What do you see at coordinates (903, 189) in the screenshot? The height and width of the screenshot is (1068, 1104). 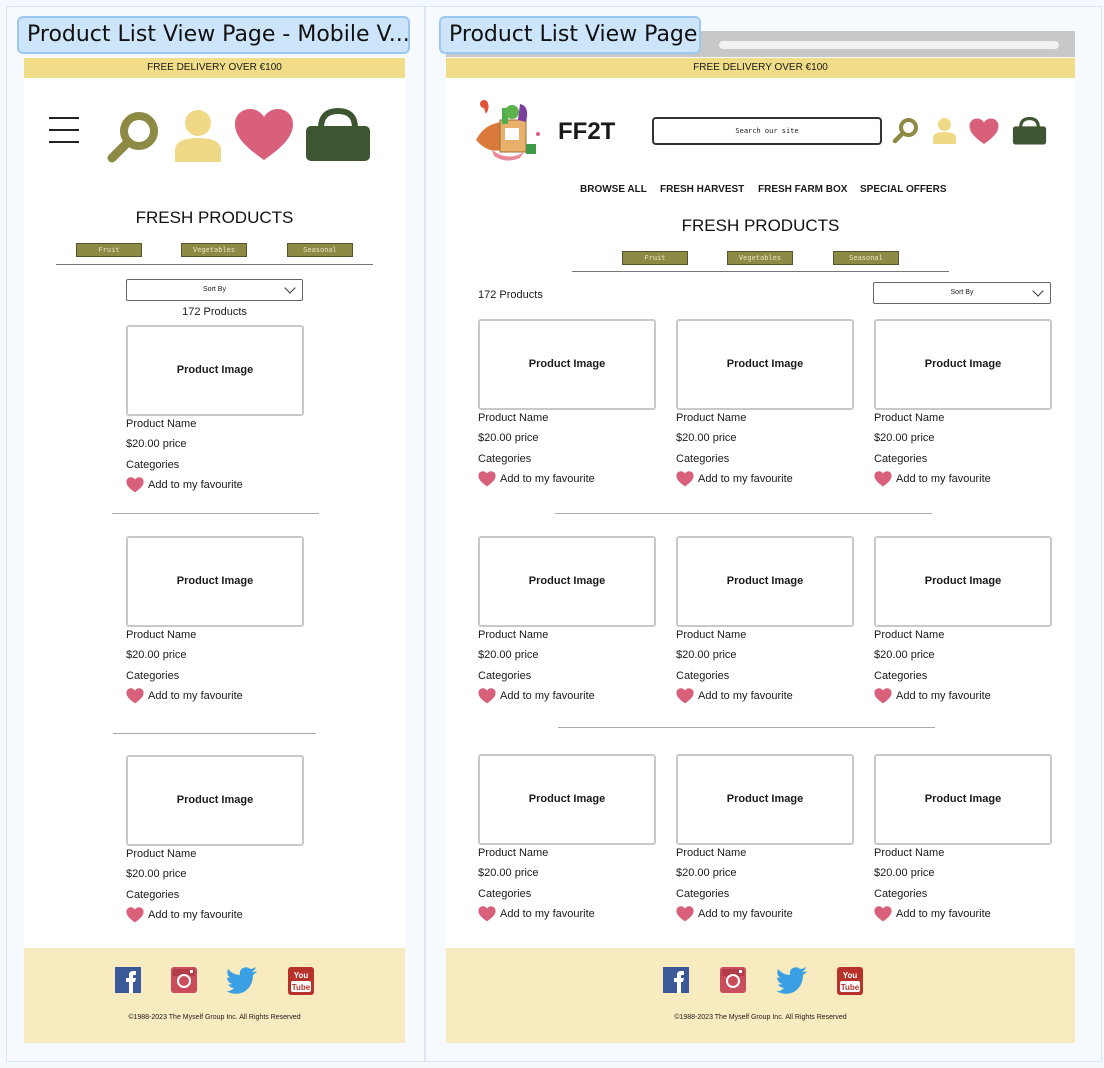 I see `nav-special-offers: SPECIAL OFFERS` at bounding box center [903, 189].